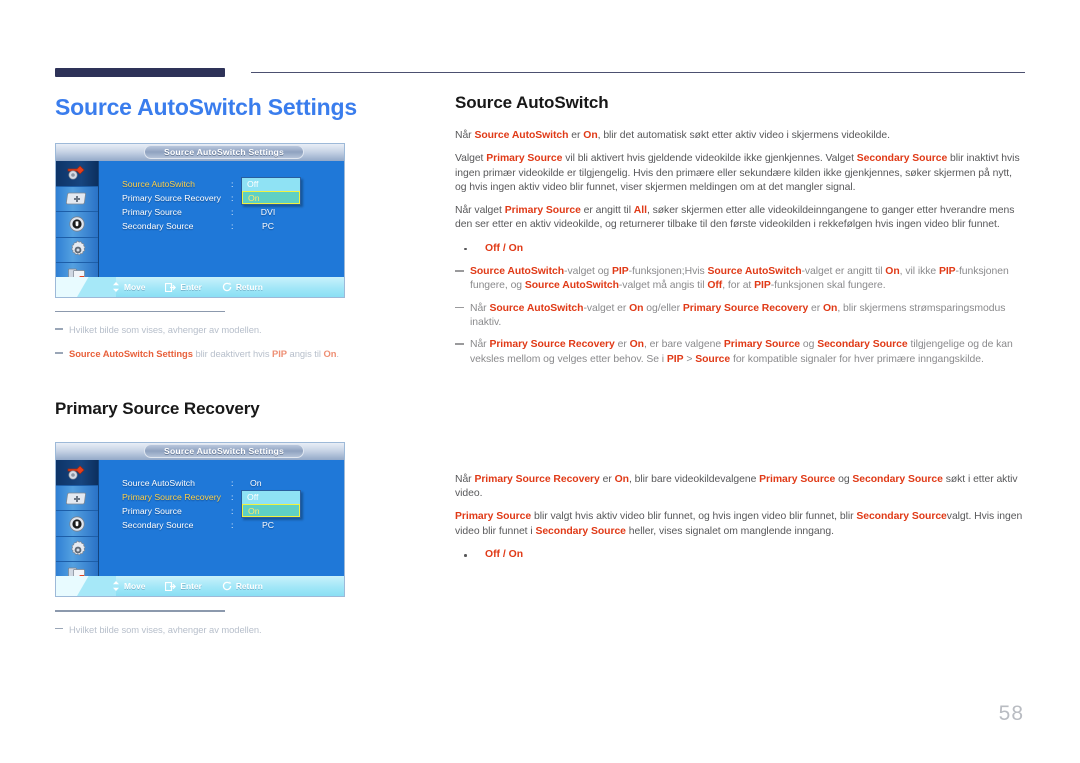 The image size is (1080, 763). What do you see at coordinates (279, 354) in the screenshot?
I see `note-text-bold2: PIP` at bounding box center [279, 354].